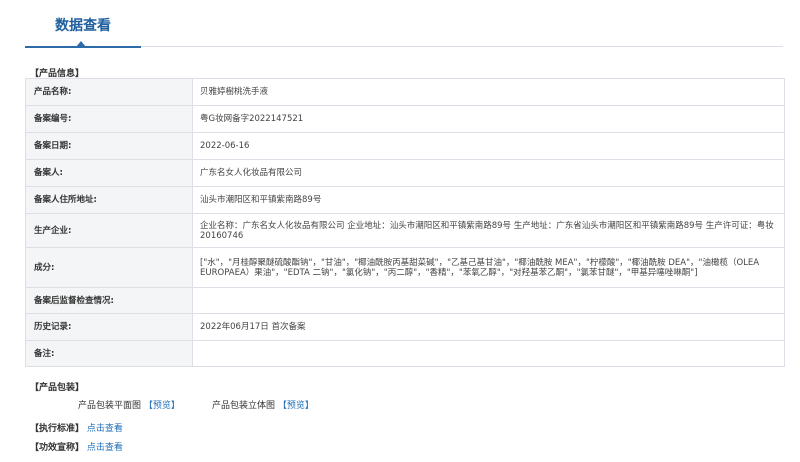  Describe the element at coordinates (488, 92) in the screenshot. I see `info-row-value: 贝雅婷樹桃洗手液` at that location.